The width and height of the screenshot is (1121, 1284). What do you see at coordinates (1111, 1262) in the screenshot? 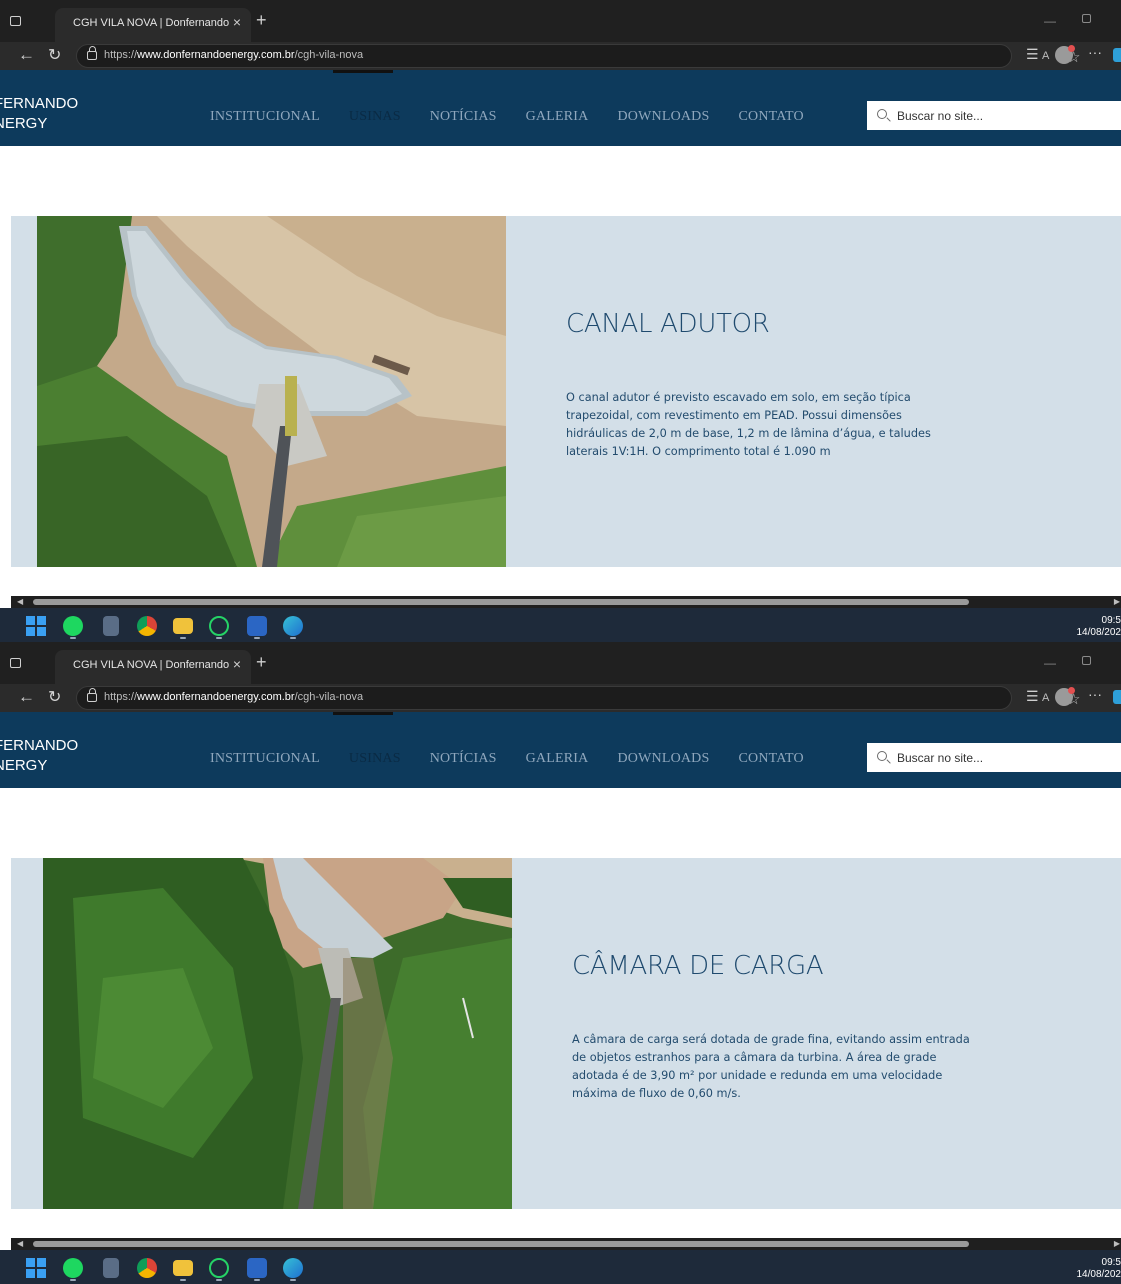
I see `clock-time: 09:5` at bounding box center [1111, 1262].